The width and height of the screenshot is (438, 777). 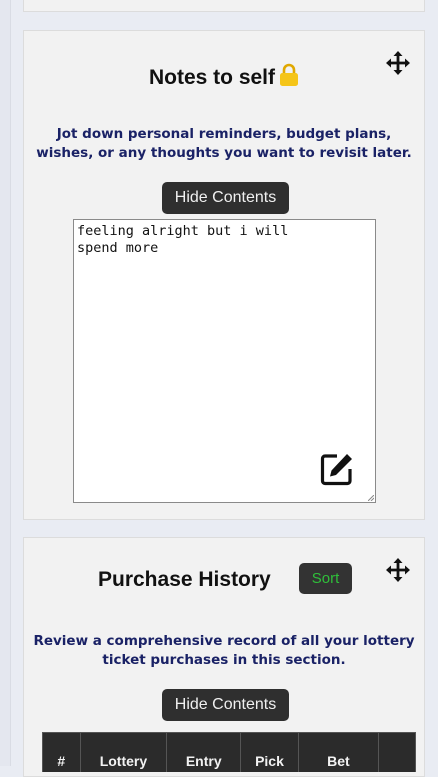 What do you see at coordinates (184, 579) in the screenshot?
I see `purchase-history-title: Purchase History` at bounding box center [184, 579].